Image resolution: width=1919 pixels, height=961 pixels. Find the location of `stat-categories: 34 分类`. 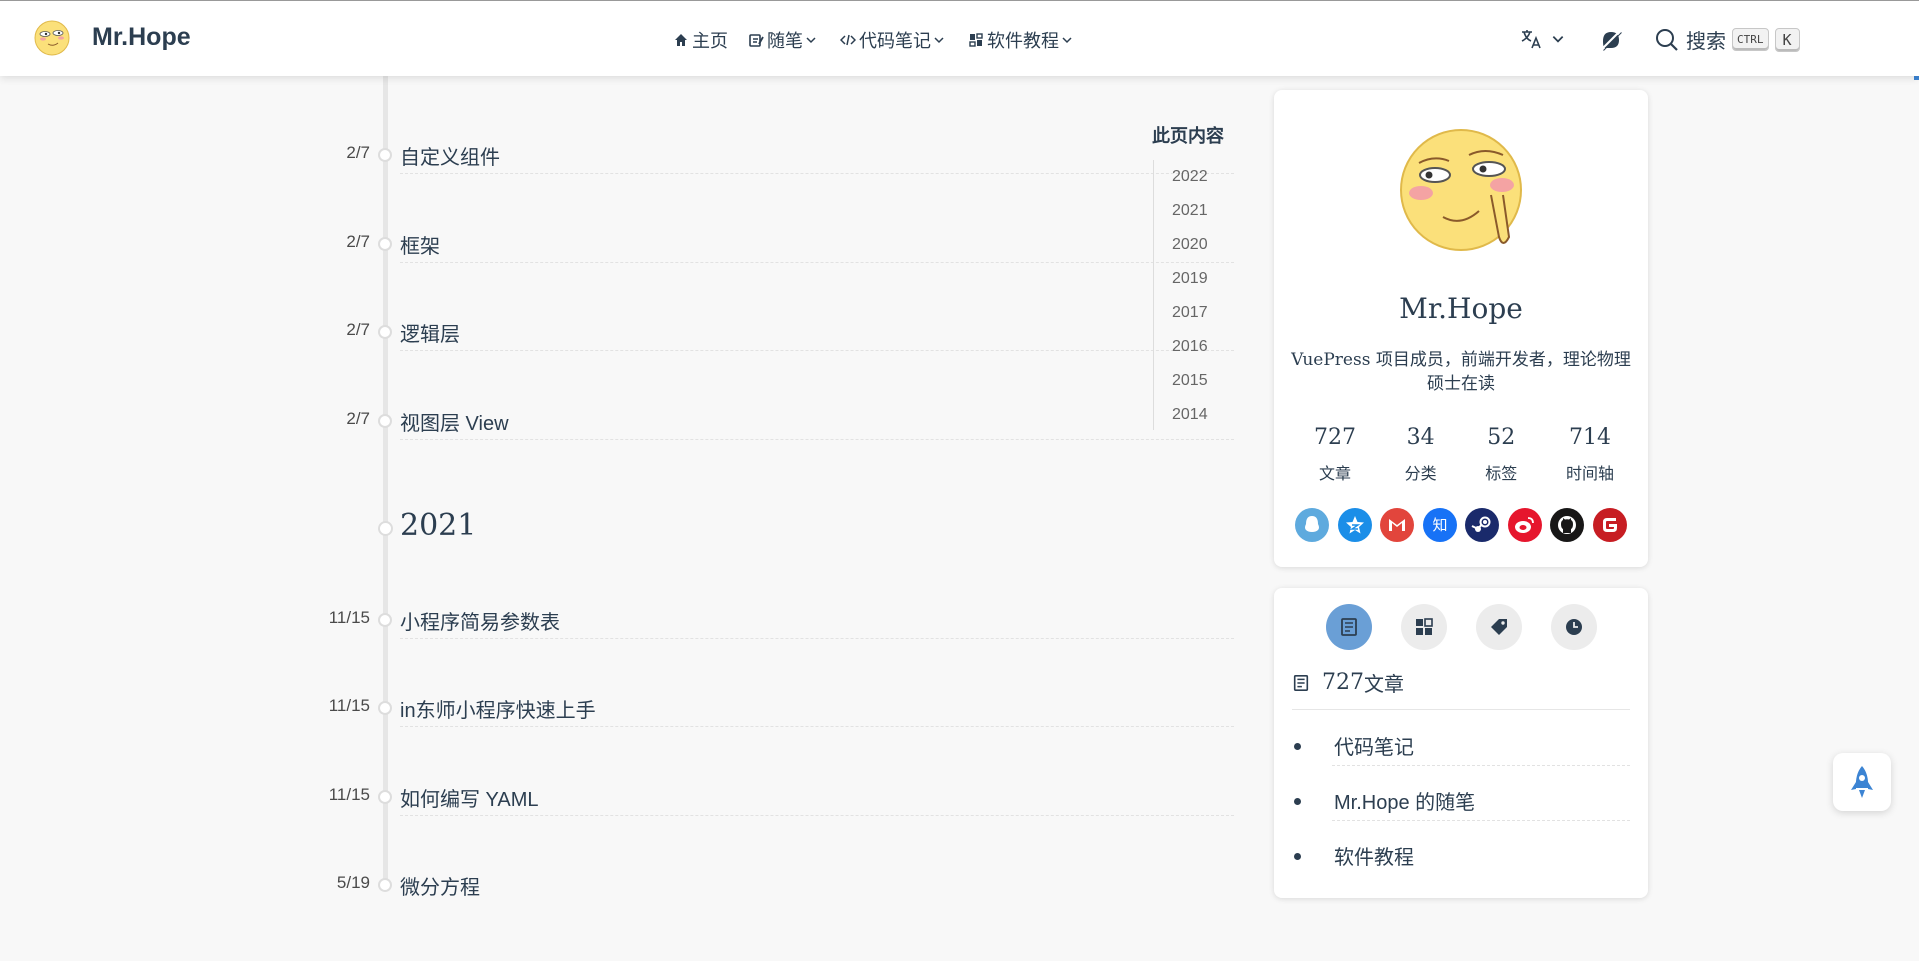

stat-categories: 34 分类 is located at coordinates (1421, 454).